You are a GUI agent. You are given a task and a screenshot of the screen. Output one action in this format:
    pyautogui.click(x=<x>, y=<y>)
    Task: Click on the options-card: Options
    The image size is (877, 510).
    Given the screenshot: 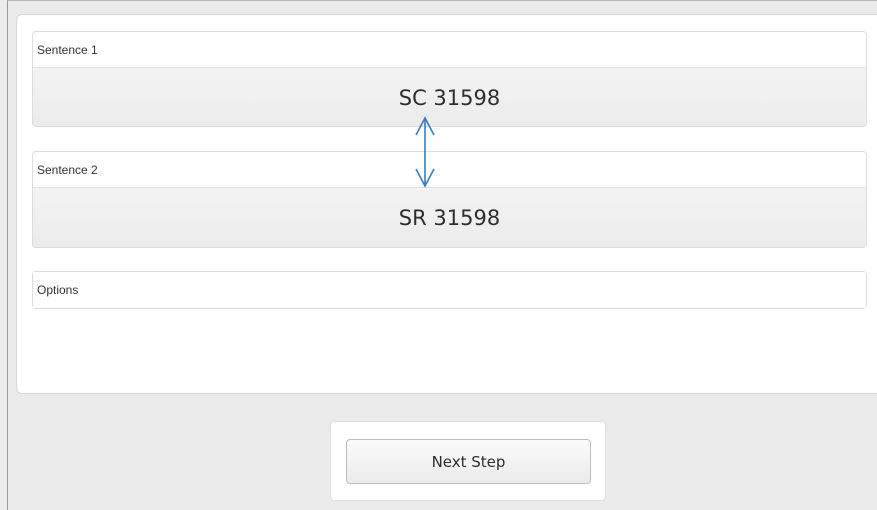 What is the action you would take?
    pyautogui.click(x=449, y=290)
    